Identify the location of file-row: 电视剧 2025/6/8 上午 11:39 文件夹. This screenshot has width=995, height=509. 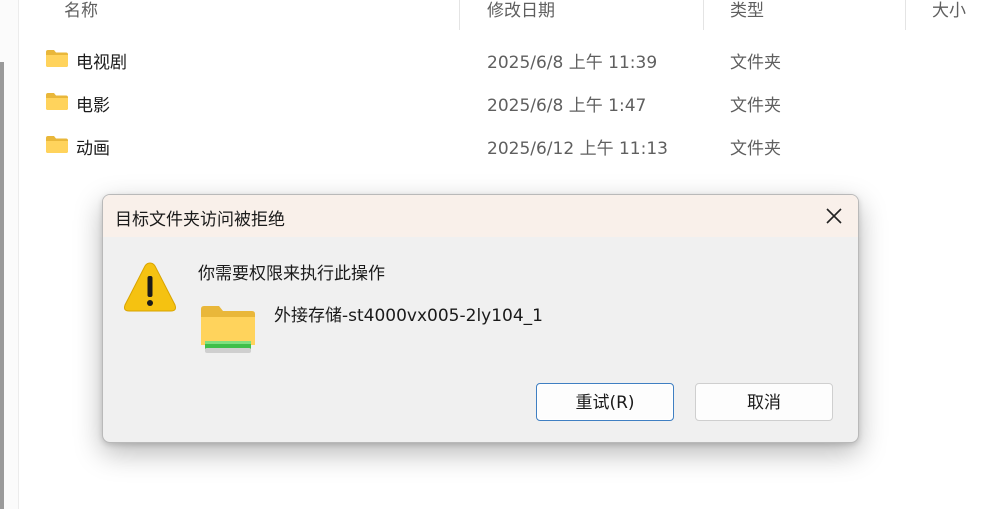
(506, 59).